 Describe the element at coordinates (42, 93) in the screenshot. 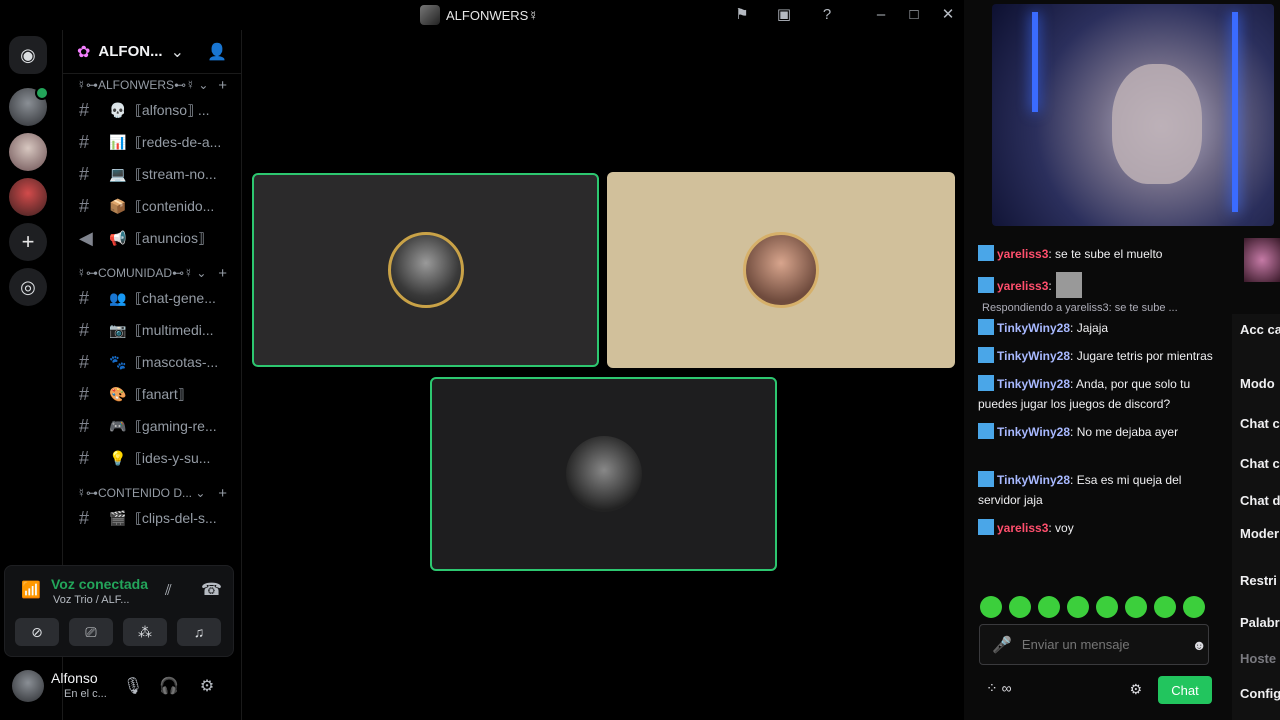

I see `notification-badge` at that location.